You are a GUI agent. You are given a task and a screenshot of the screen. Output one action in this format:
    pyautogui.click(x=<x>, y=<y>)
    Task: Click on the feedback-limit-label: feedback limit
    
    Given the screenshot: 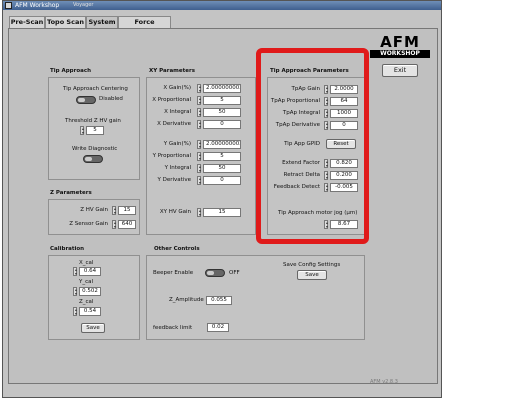 What is the action you would take?
    pyautogui.click(x=173, y=328)
    